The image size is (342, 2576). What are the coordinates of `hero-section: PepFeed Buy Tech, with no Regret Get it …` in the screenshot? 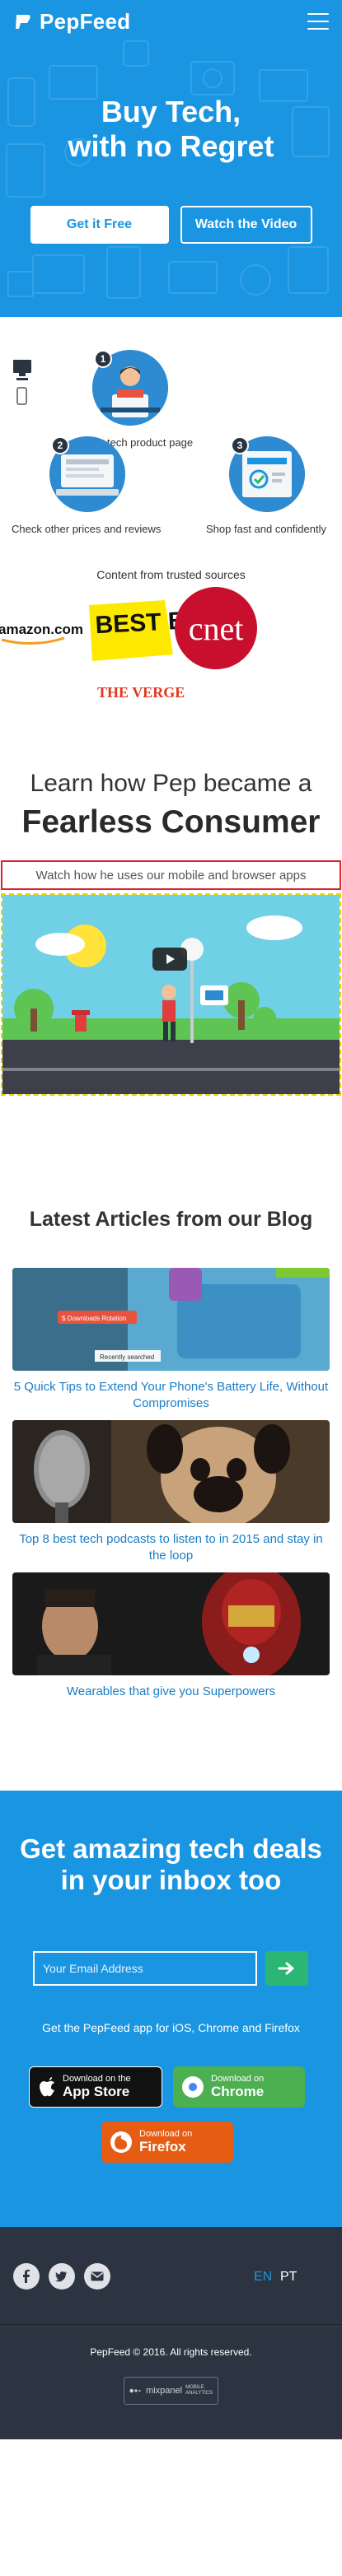 It's located at (171, 158).